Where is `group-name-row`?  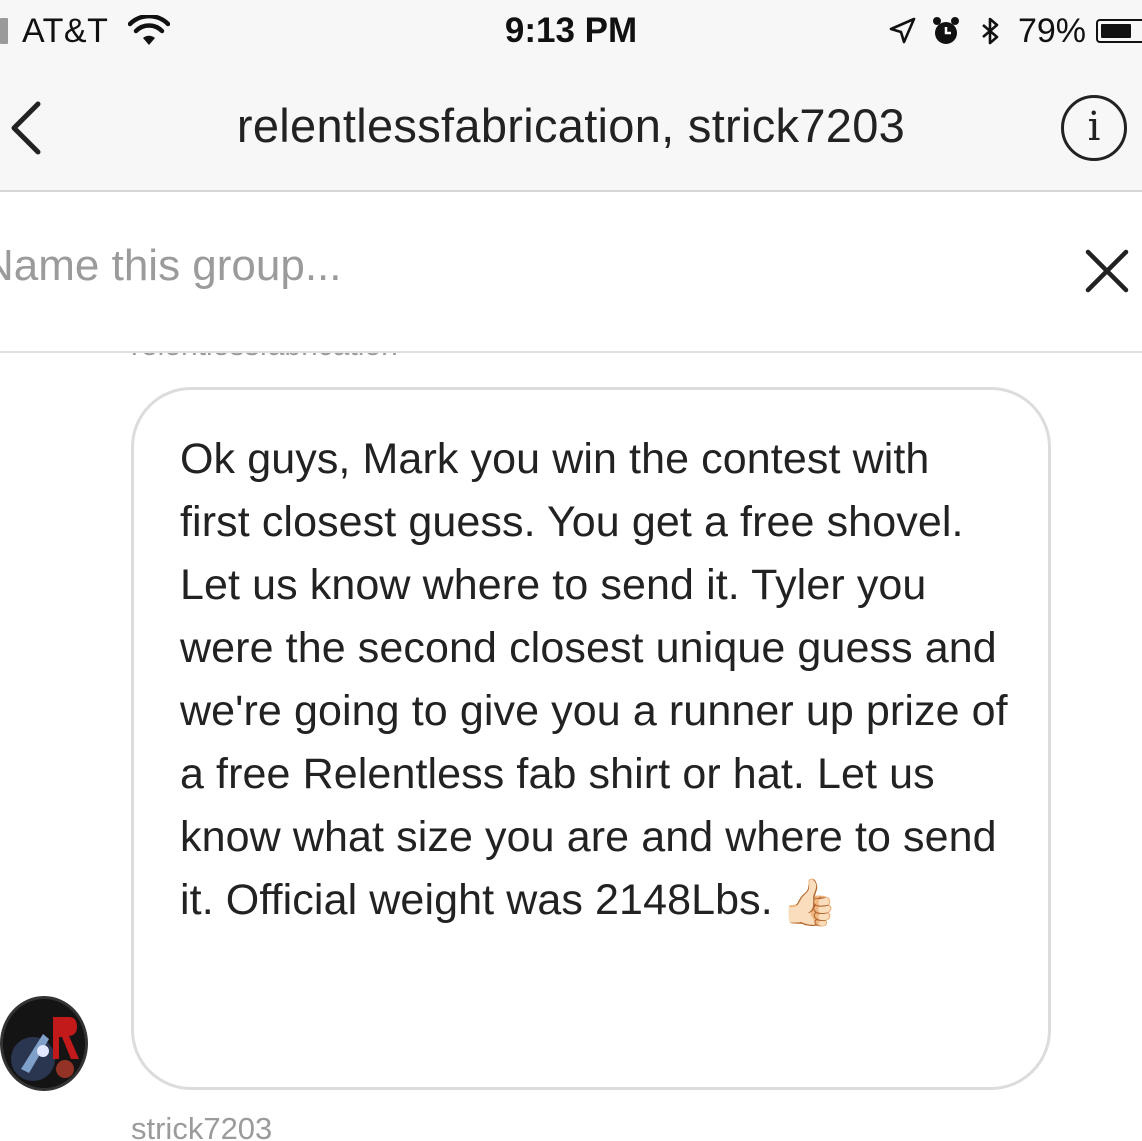
group-name-row is located at coordinates (571, 272).